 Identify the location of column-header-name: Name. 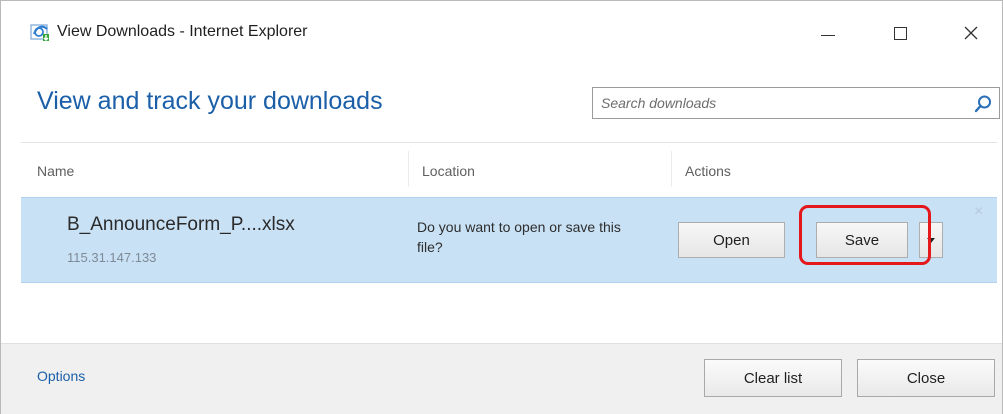
(55, 171).